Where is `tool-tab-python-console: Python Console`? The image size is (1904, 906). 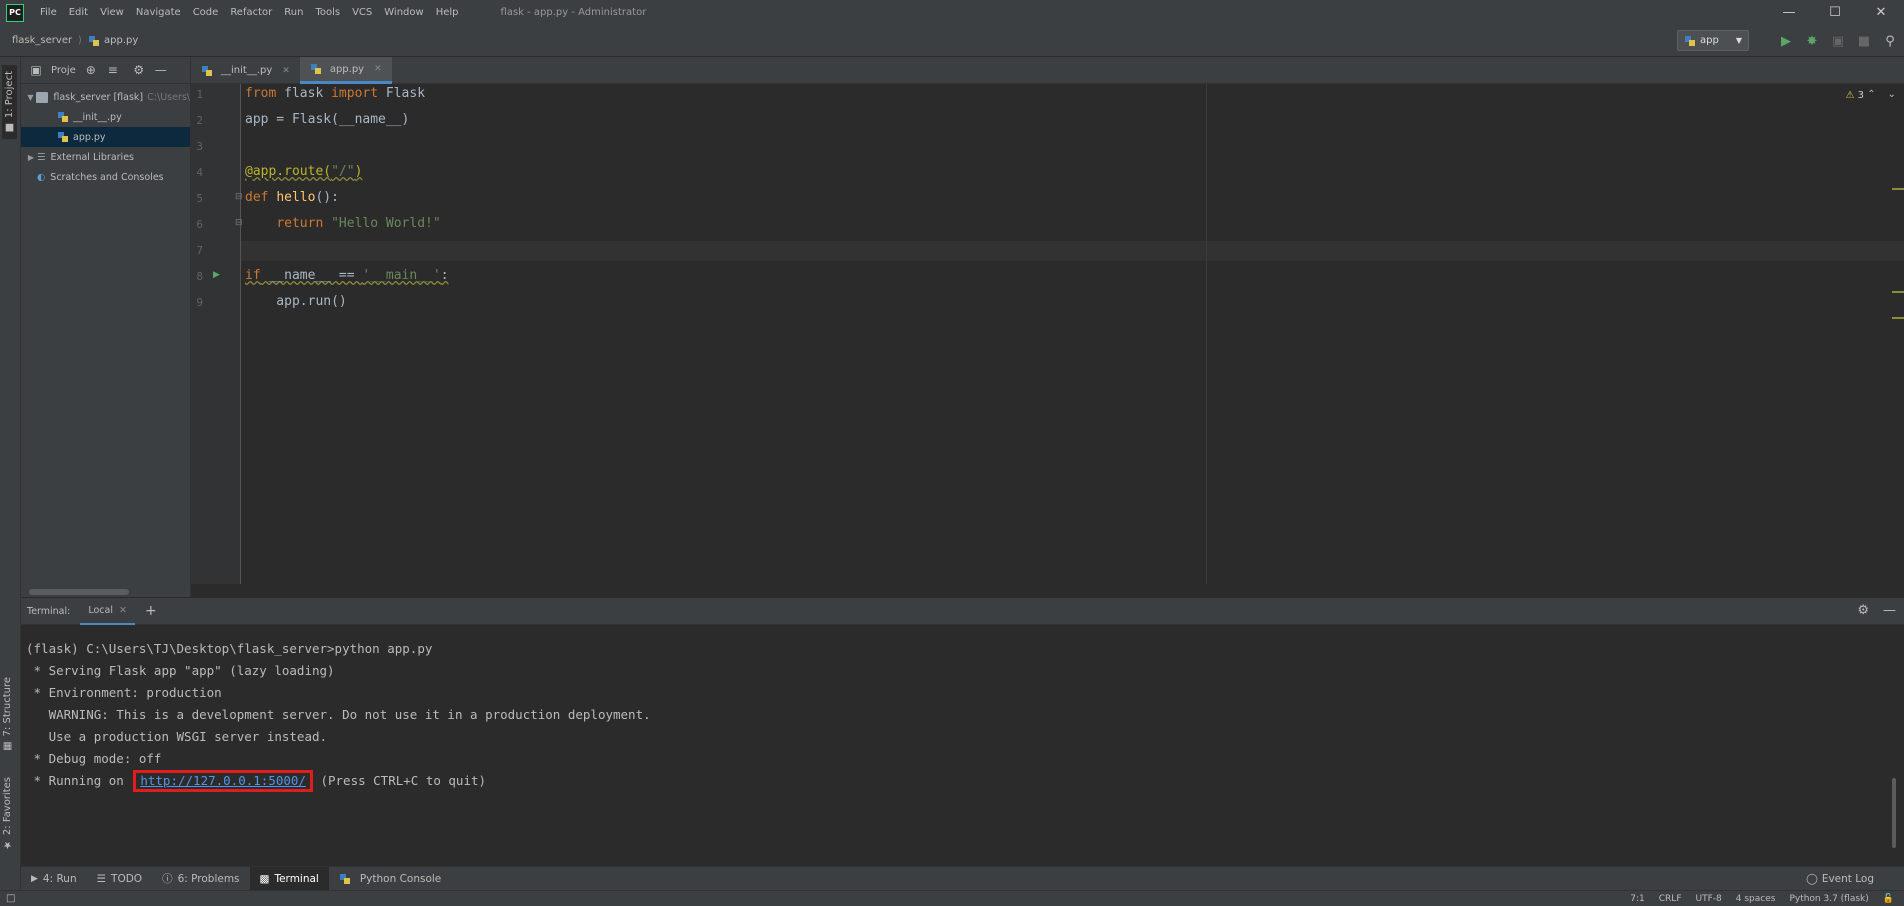
tool-tab-python-console: Python Console is located at coordinates (390, 879).